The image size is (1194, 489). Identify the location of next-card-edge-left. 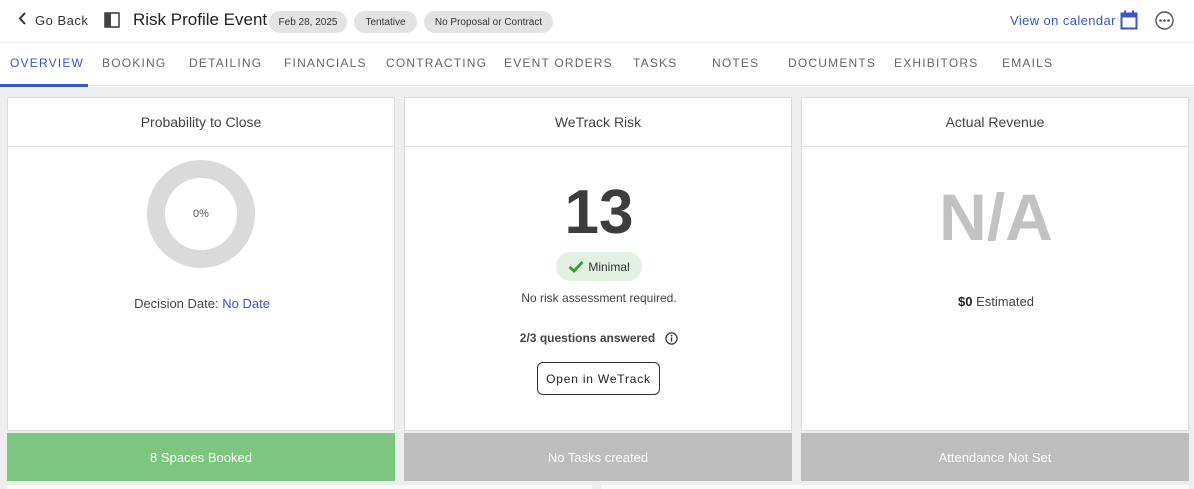
(299, 487).